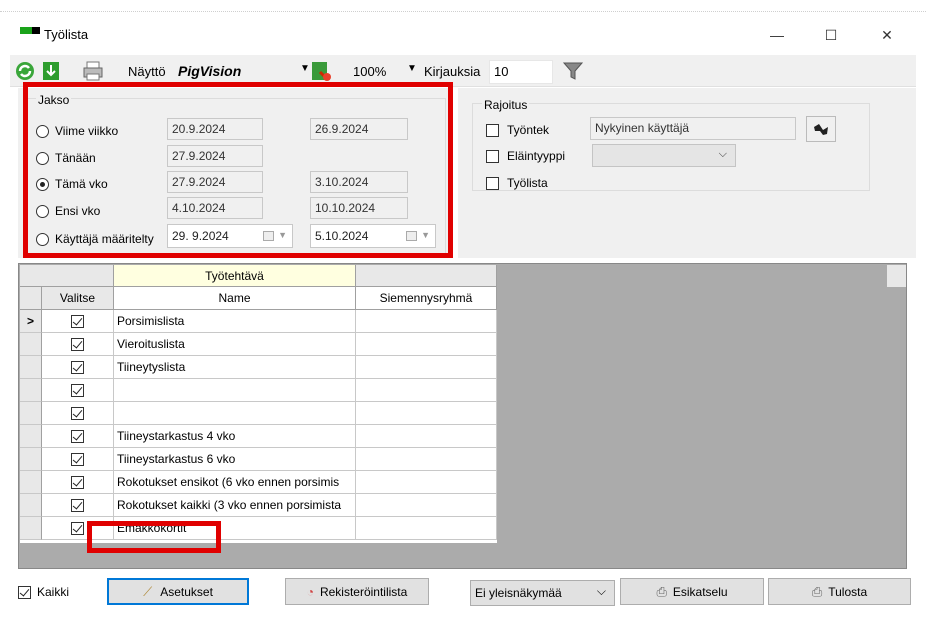  I want to click on employee-lookup-button, so click(821, 129).